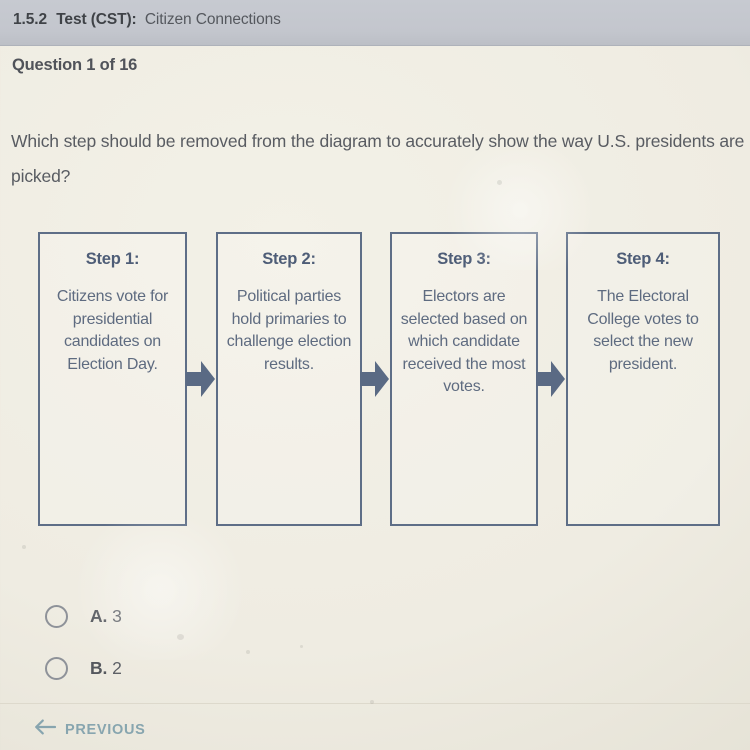 This screenshot has height=750, width=750. I want to click on answer-option-a-label: A. 3, so click(106, 616).